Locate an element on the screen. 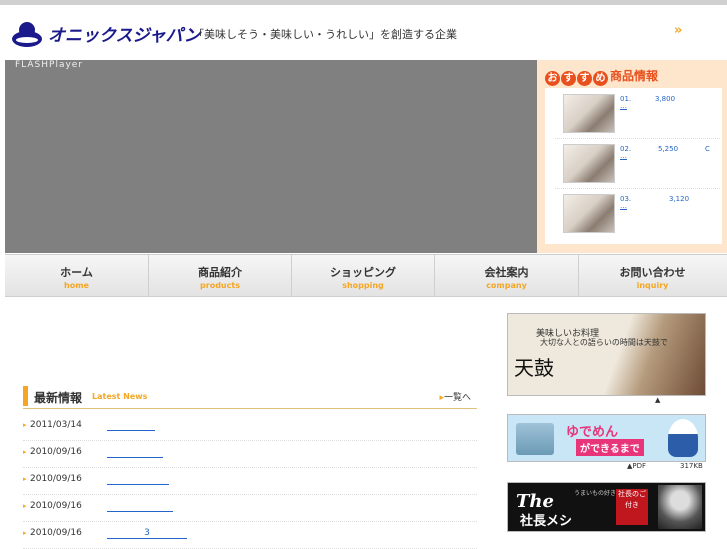 This screenshot has width=727, height=549. company-logo-icon is located at coordinates (27, 34).